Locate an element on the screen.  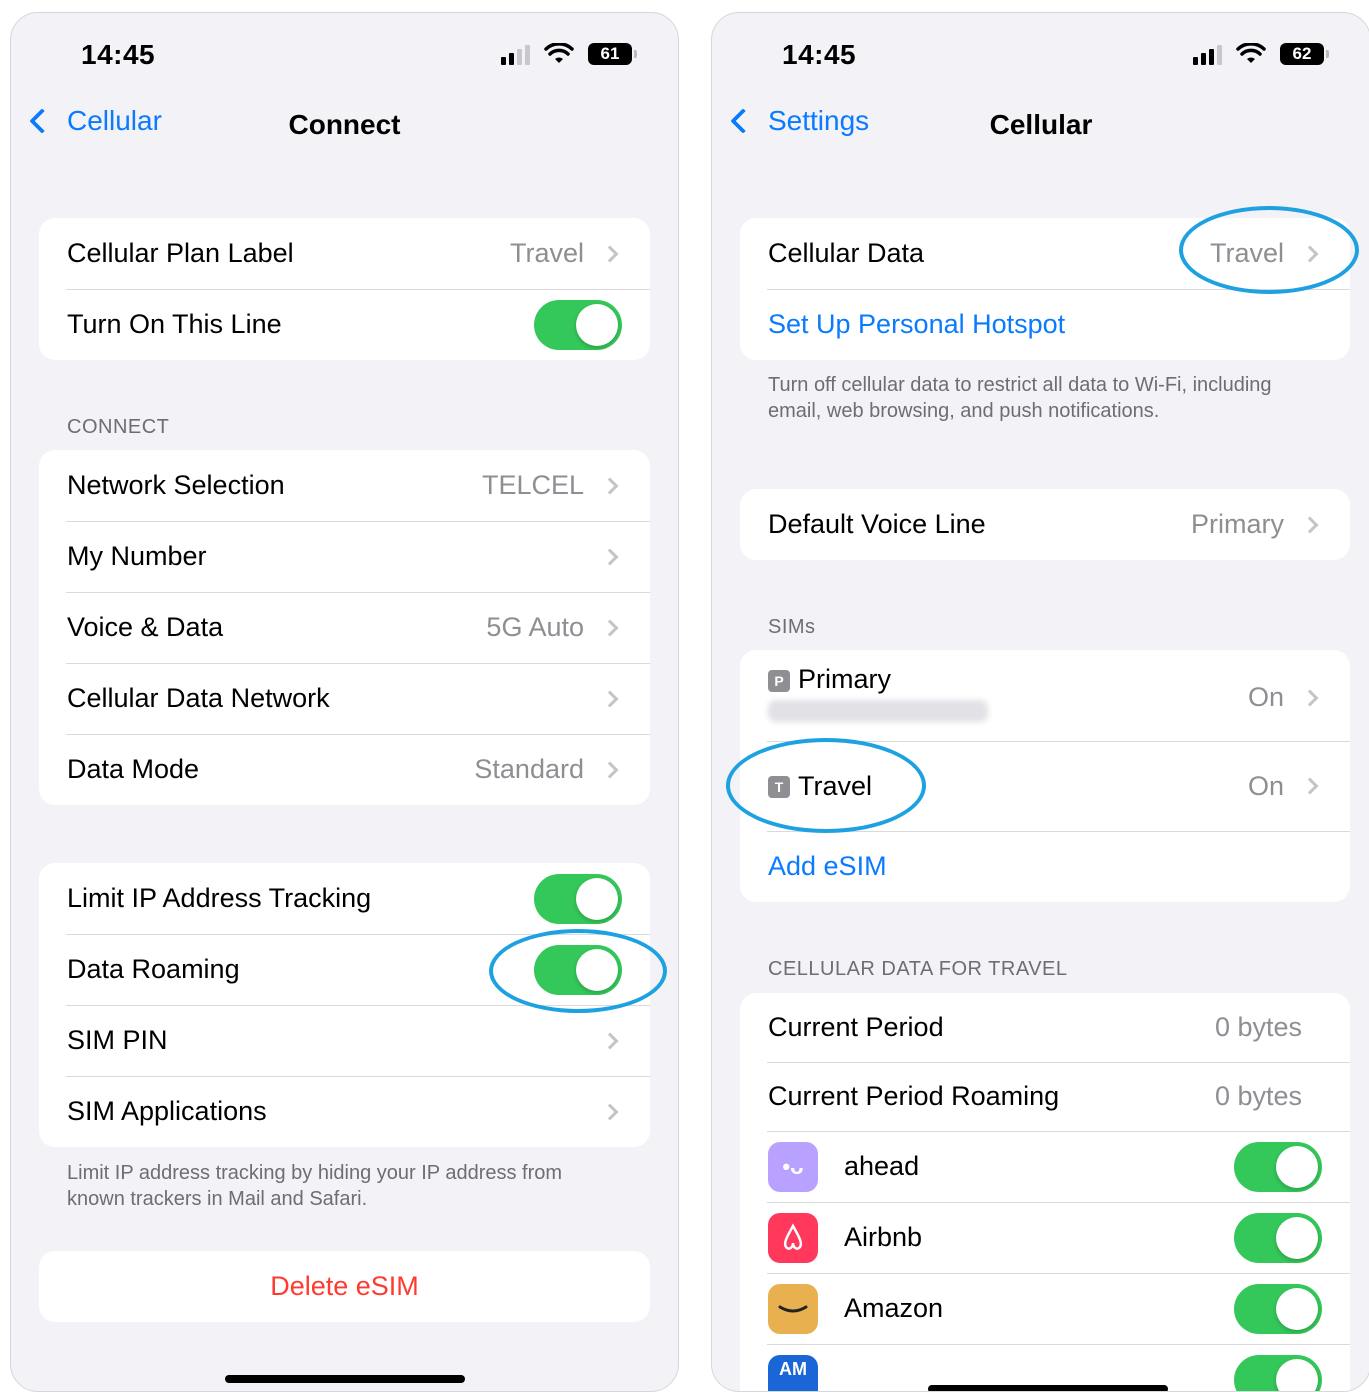
row-value: 5G Auto is located at coordinates (535, 627).